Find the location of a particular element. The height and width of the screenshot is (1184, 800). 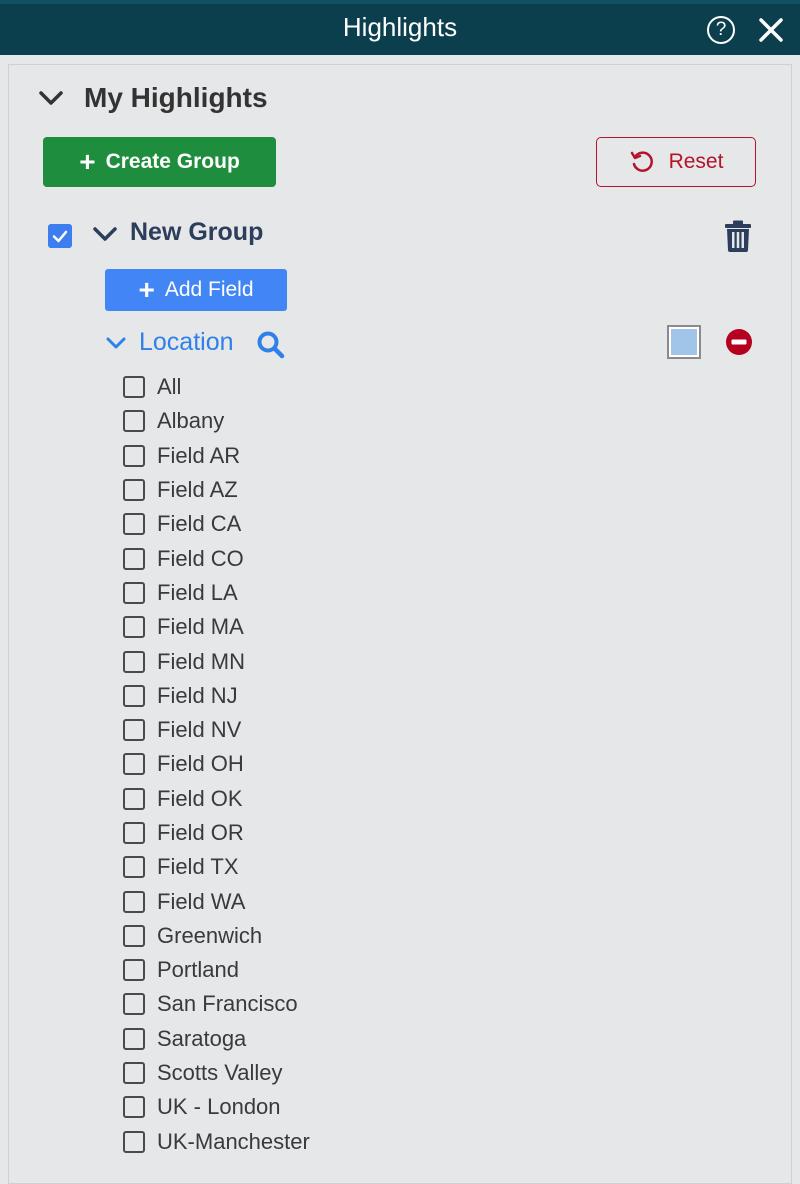

remove-field-icon is located at coordinates (739, 342).